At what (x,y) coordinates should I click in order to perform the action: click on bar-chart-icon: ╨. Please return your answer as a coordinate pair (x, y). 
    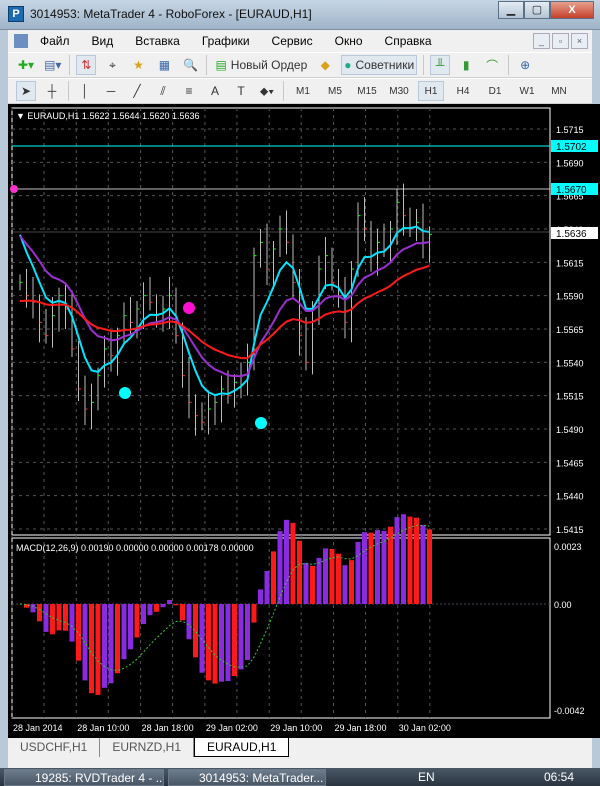
    Looking at the image, I should click on (440, 65).